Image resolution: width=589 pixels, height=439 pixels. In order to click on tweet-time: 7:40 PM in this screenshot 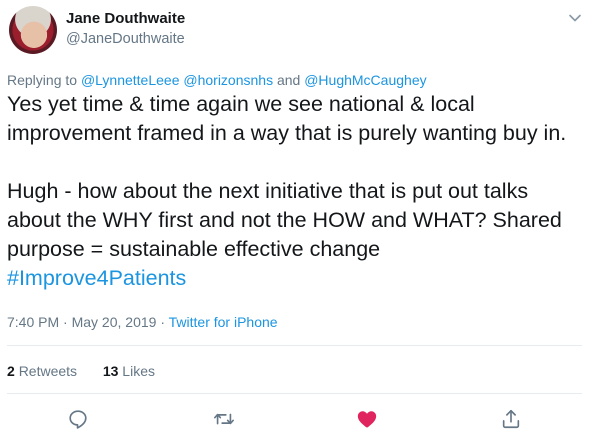, I will do `click(33, 322)`.